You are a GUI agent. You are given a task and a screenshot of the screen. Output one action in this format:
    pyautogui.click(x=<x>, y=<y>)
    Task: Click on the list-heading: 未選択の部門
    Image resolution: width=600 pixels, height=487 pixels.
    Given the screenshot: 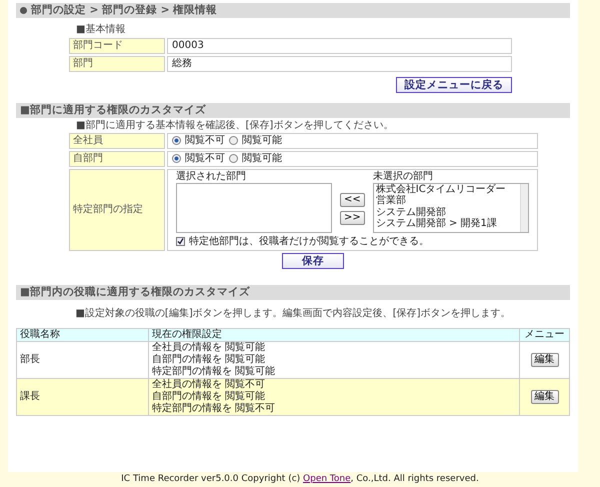 What is the action you would take?
    pyautogui.click(x=402, y=176)
    